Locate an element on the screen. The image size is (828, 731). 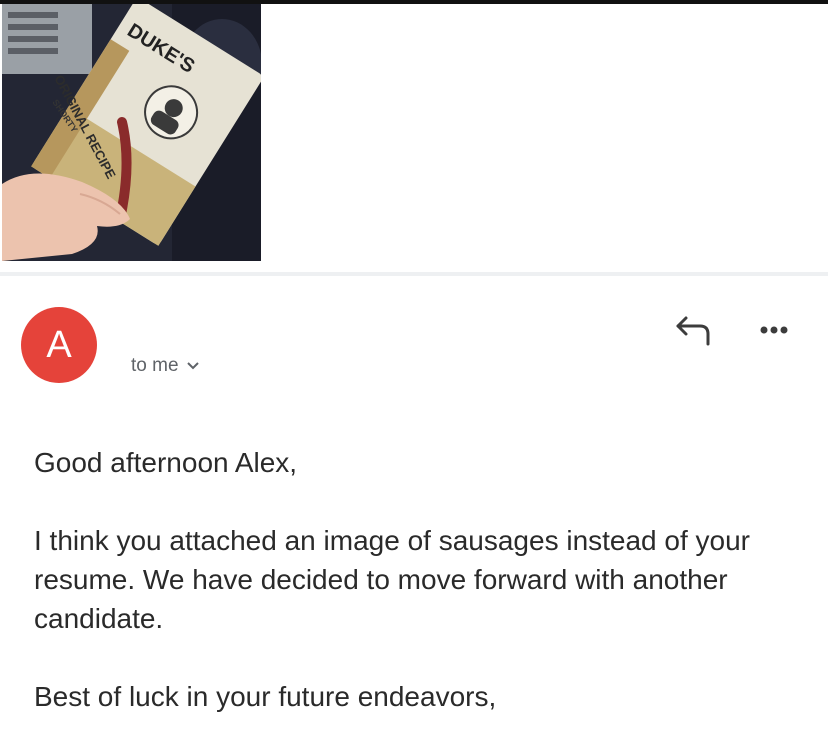
attachment-image: DUKE'S ORIGINAL RECIPE SHORTY is located at coordinates (131, 132).